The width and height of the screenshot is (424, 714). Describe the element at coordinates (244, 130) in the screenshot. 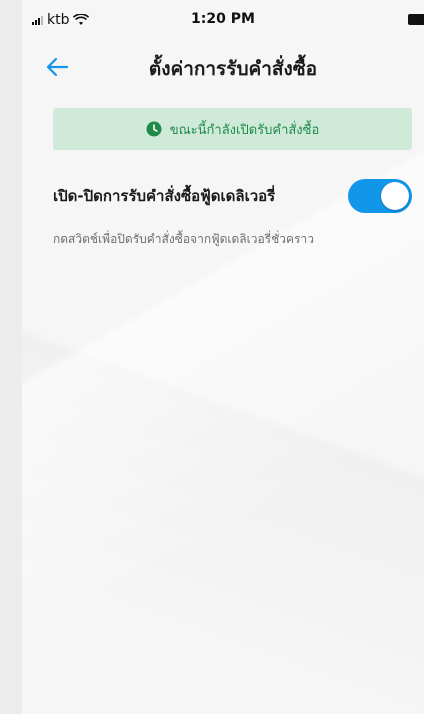

I see `banner-text: ขณะนี้กำลังเปิดรับคำสั่งซื้อ` at that location.